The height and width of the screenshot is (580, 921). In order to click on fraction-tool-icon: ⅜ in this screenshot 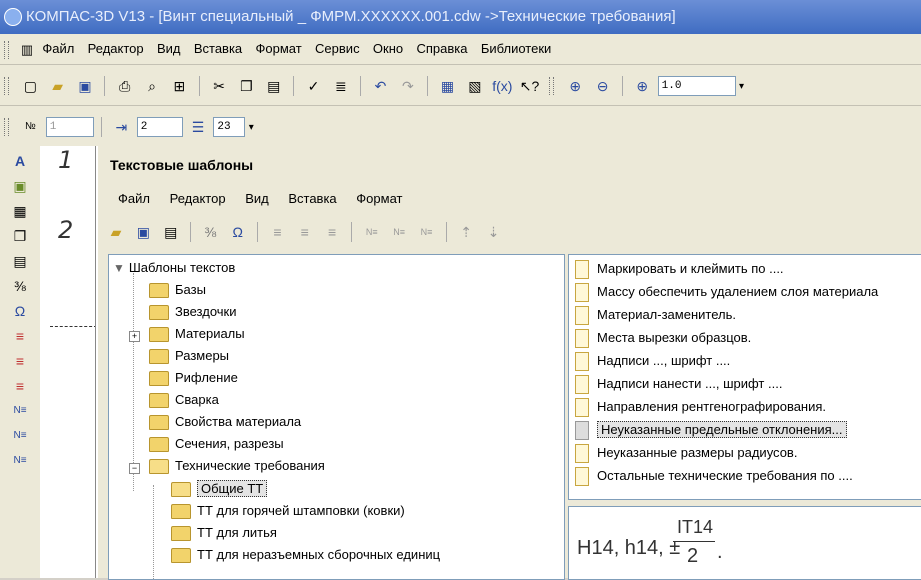, I will do `click(20, 286)`.